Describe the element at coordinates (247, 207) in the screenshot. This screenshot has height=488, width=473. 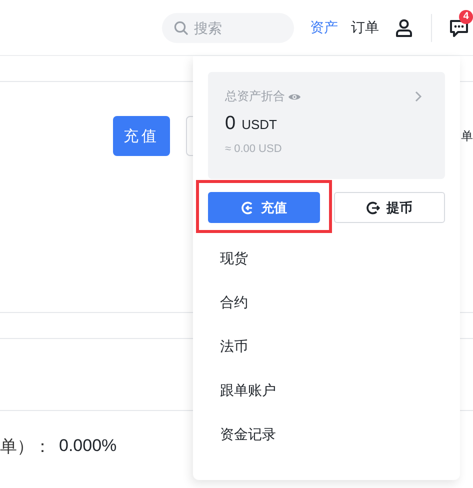
I see `deposit-icon` at that location.